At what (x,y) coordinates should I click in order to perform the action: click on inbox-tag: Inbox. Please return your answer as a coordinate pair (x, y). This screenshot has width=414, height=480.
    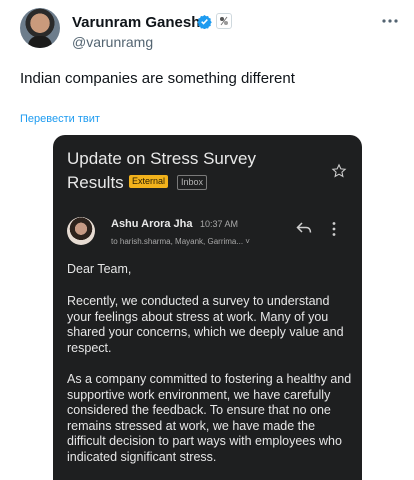
    Looking at the image, I should click on (192, 182).